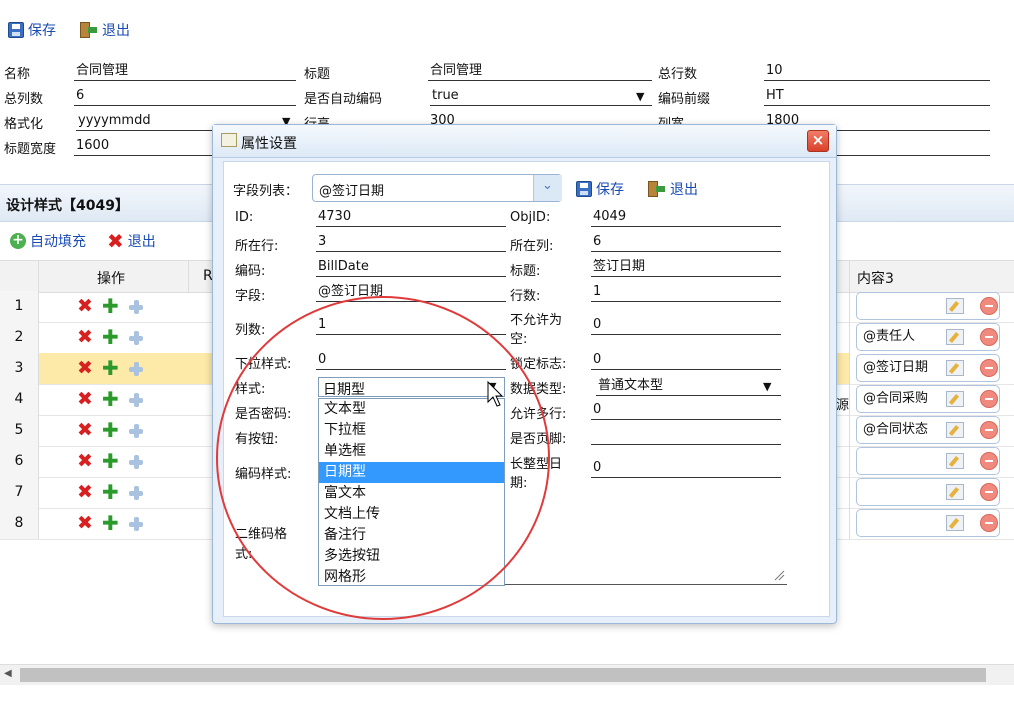 The height and width of the screenshot is (714, 1014). What do you see at coordinates (540, 71) in the screenshot?
I see `title-field: 合同管理` at bounding box center [540, 71].